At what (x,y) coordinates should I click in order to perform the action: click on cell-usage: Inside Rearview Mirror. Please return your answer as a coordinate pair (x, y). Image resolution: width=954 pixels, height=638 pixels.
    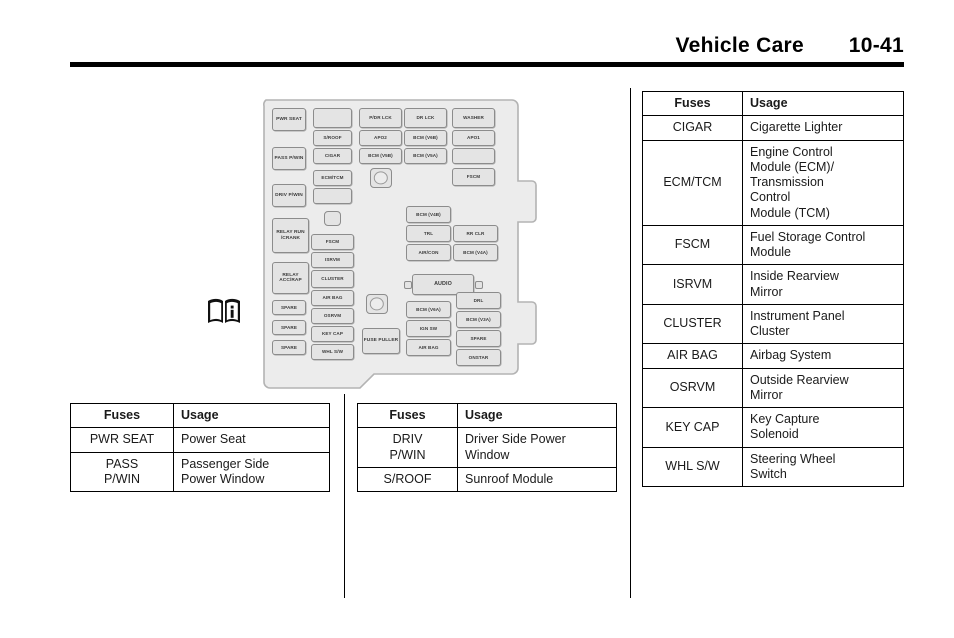
    Looking at the image, I should click on (823, 284).